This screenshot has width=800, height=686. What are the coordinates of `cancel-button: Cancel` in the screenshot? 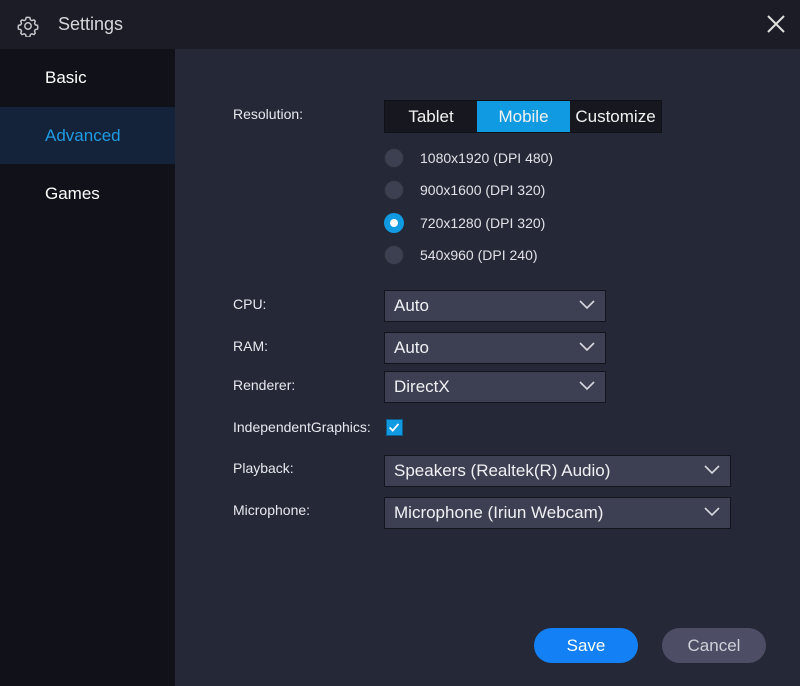 It's located at (714, 645).